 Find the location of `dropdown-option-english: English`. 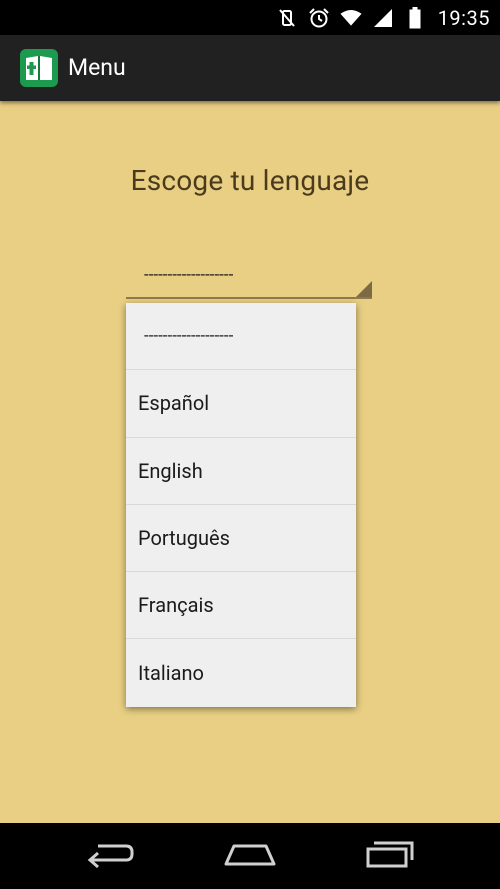

dropdown-option-english: English is located at coordinates (241, 471).